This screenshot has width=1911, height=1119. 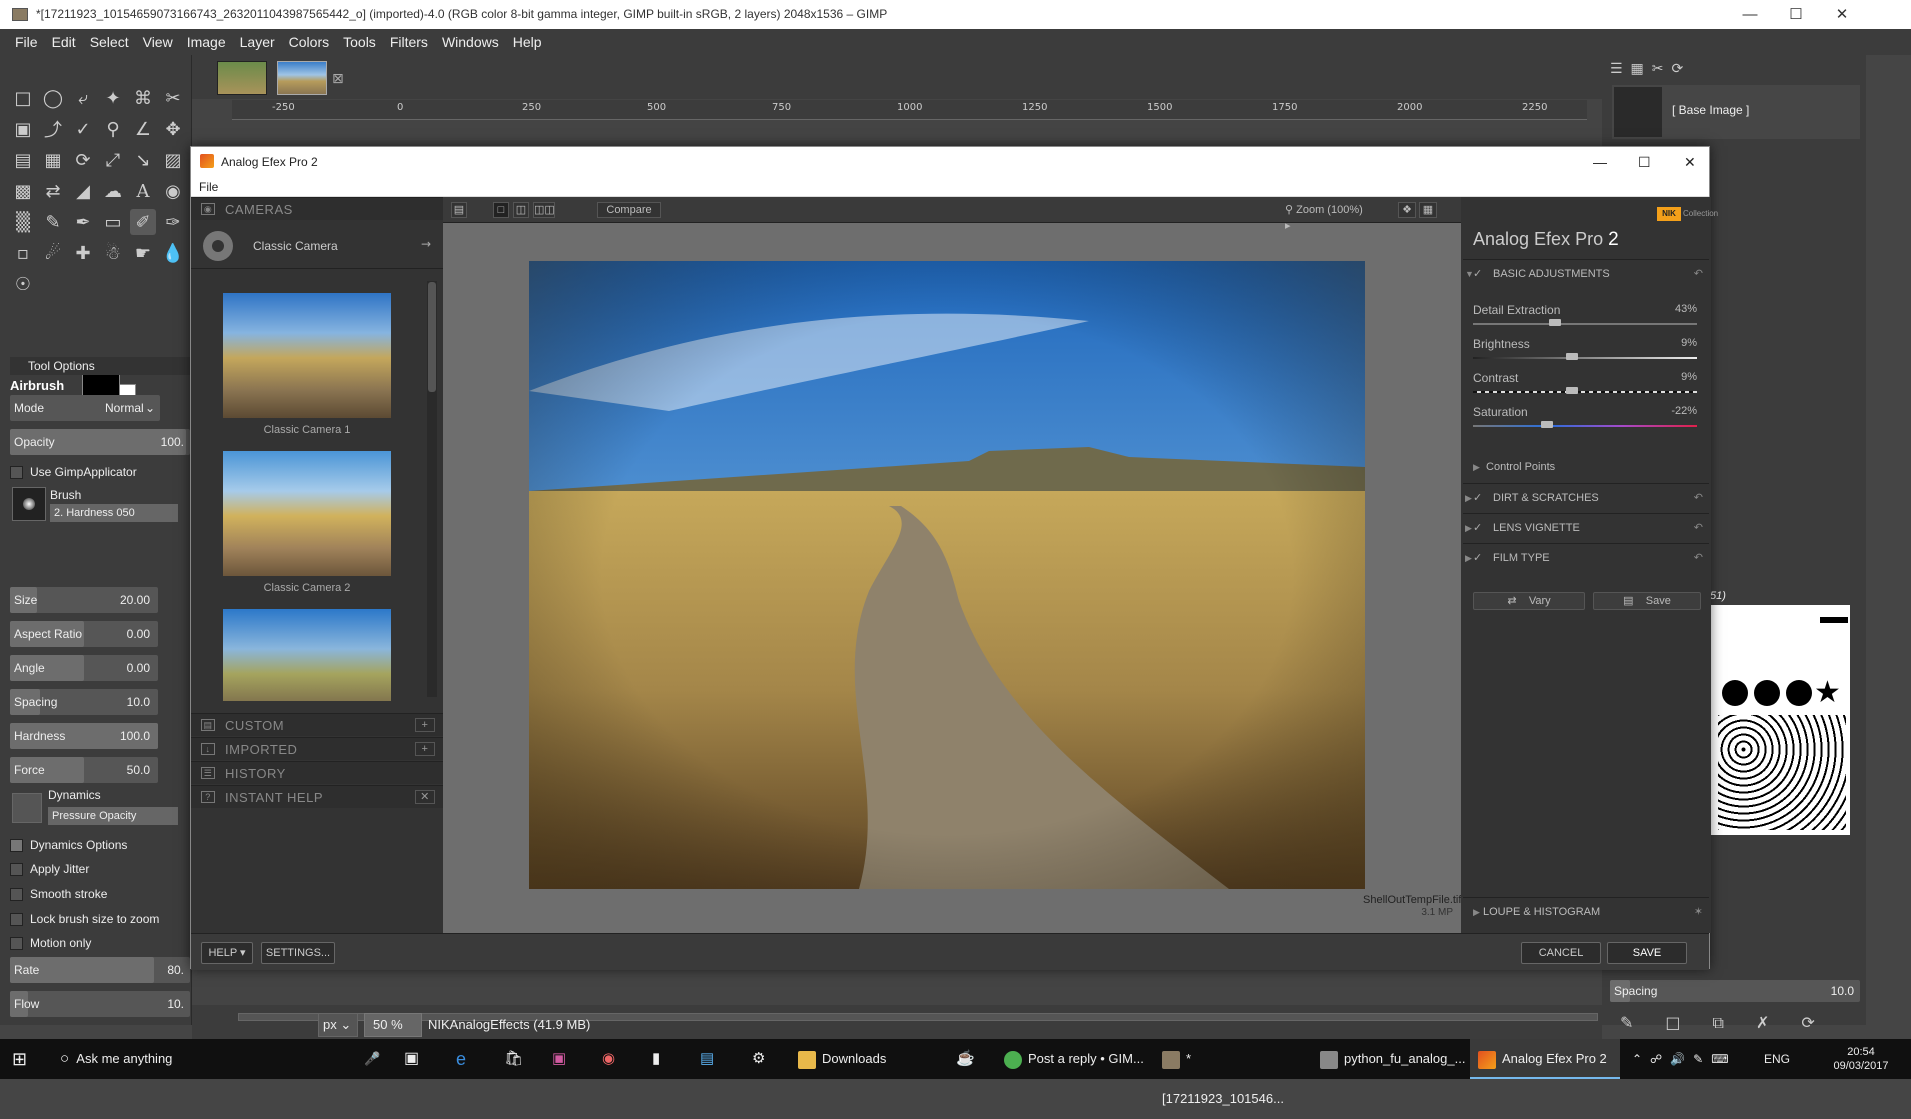 What do you see at coordinates (544, 210) in the screenshot?
I see `side-by-side-icon: ◫◫` at bounding box center [544, 210].